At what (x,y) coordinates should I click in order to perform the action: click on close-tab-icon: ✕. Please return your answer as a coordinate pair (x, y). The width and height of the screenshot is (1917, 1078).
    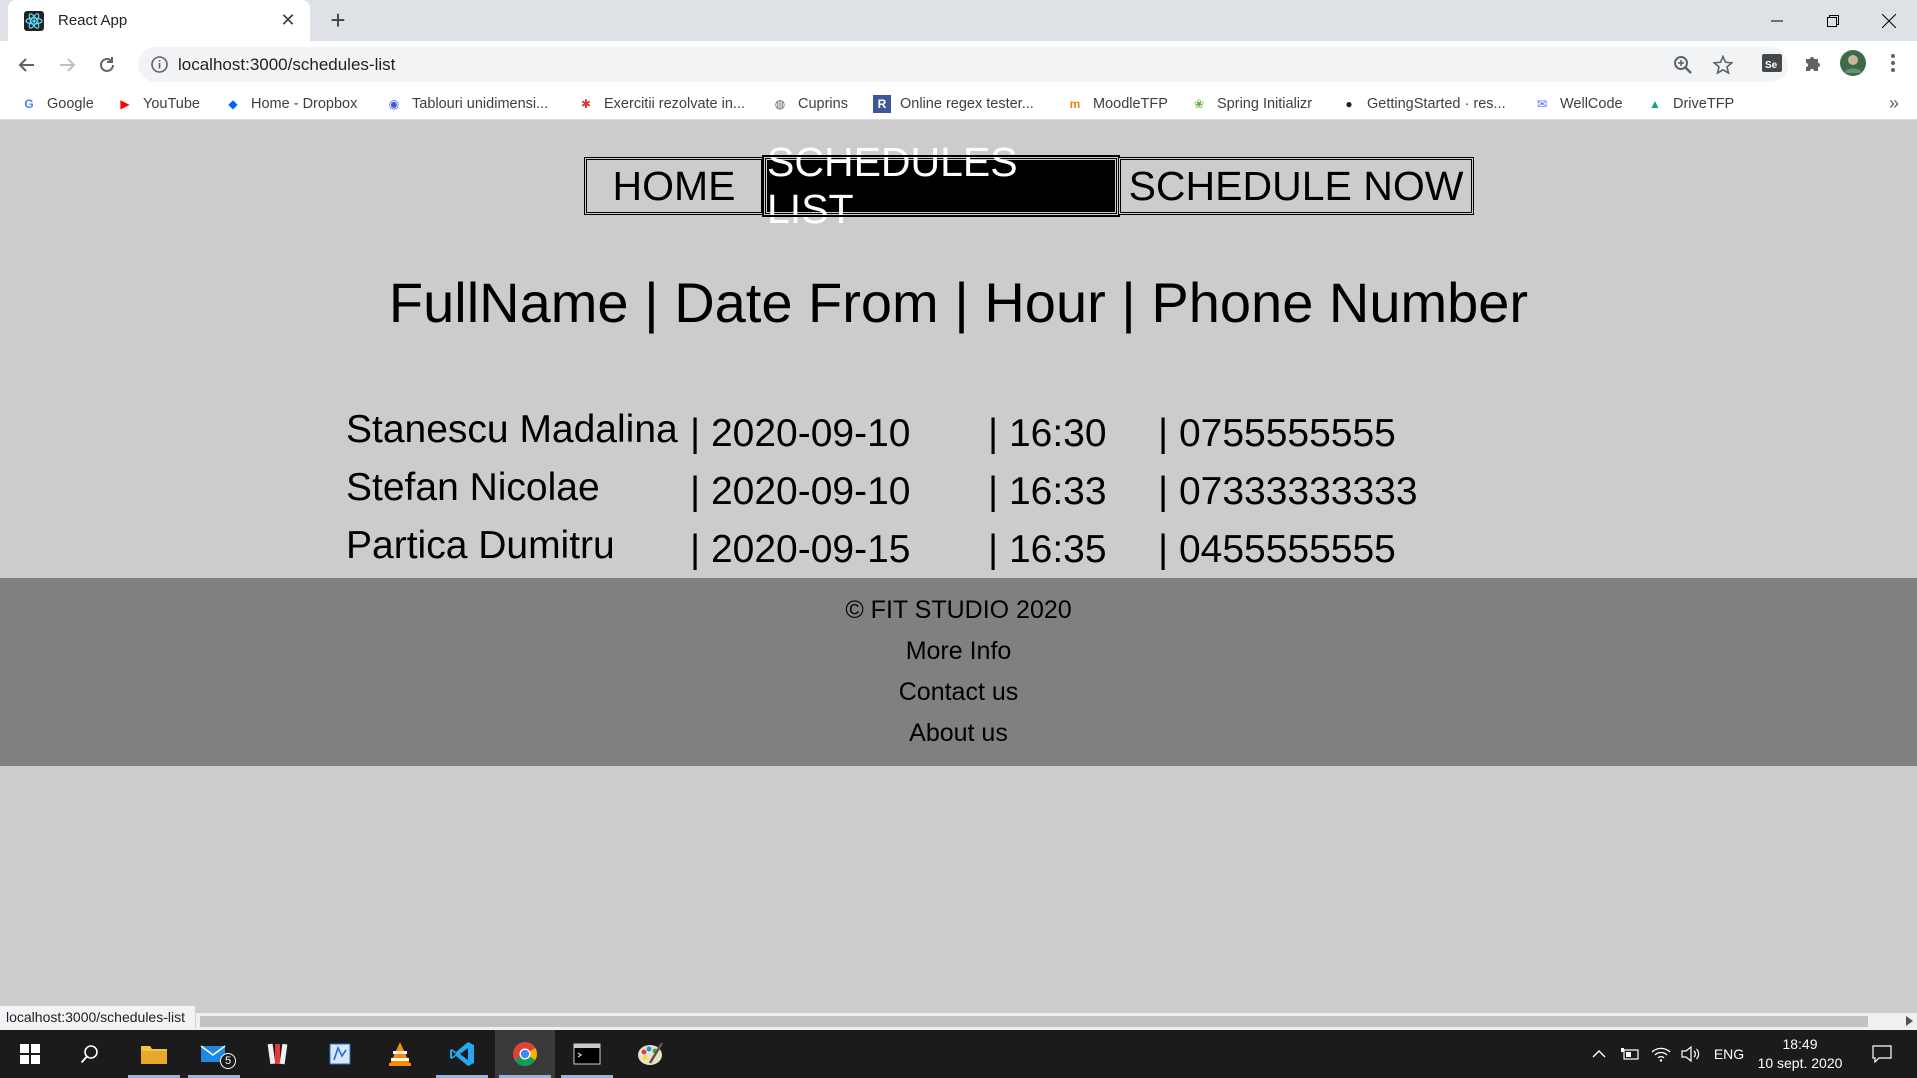
    Looking at the image, I should click on (288, 21).